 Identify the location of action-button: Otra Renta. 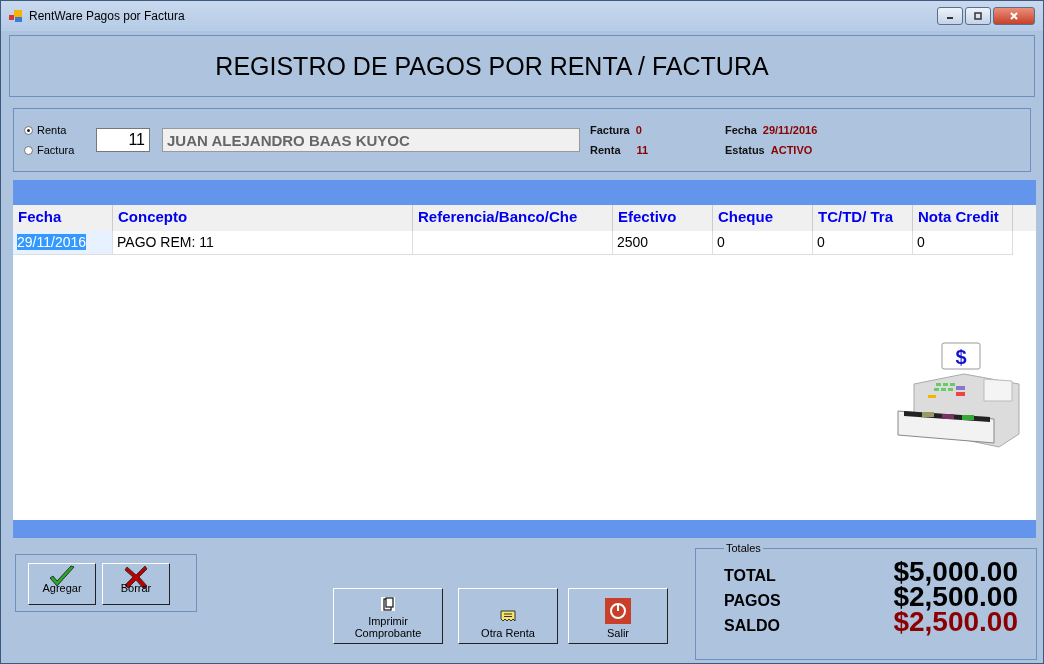
(508, 616).